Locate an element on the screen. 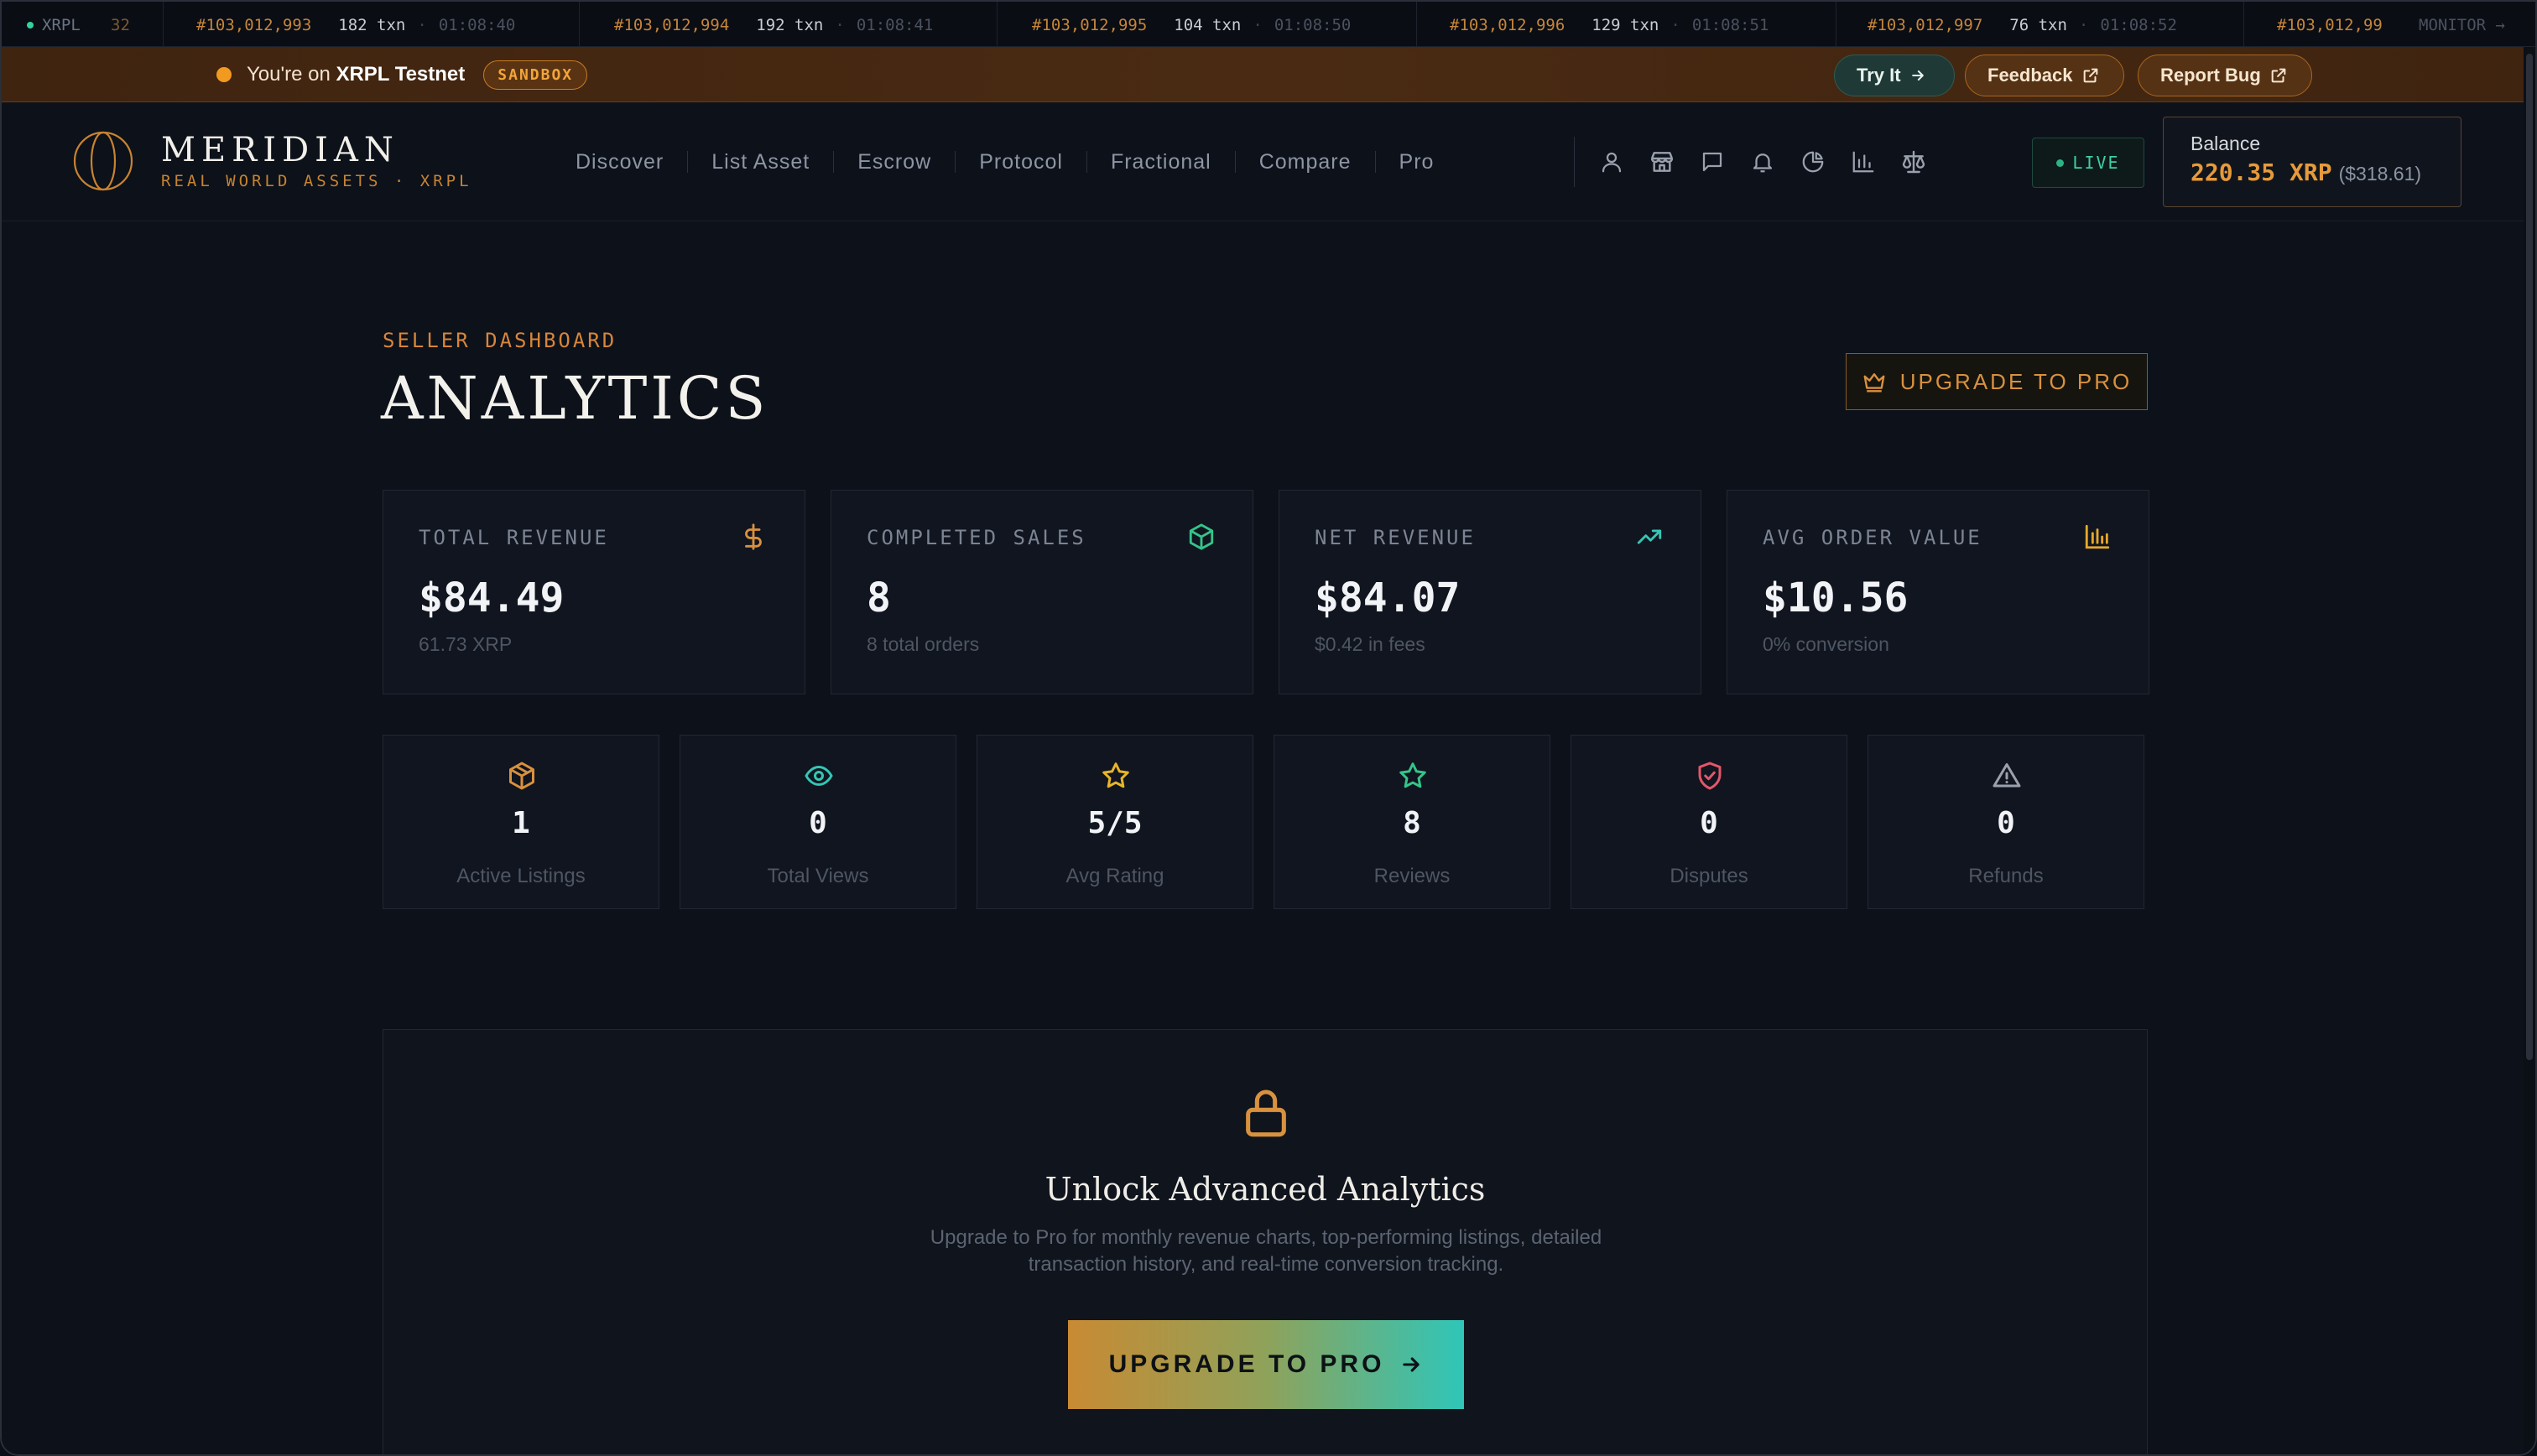 This screenshot has width=2537, height=1456. external-link-icon is located at coordinates (2278, 75).